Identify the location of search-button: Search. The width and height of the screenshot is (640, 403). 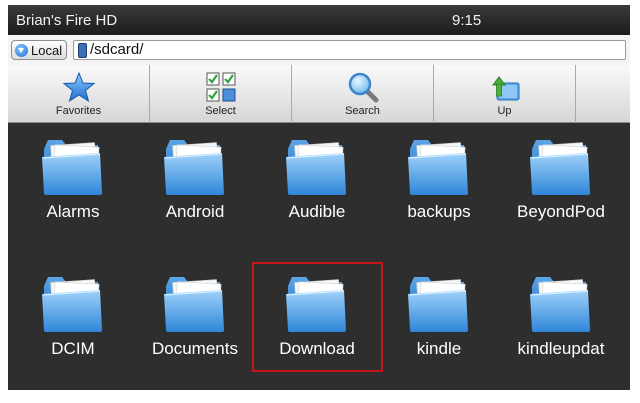
(363, 94).